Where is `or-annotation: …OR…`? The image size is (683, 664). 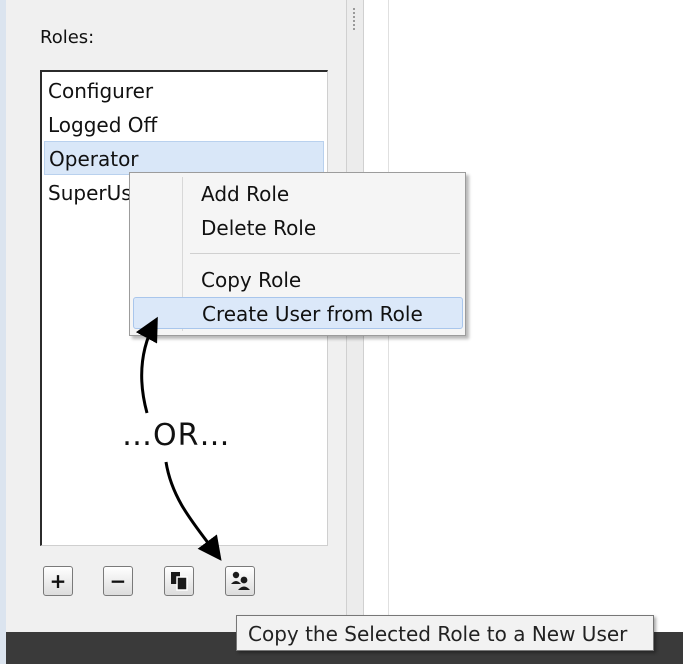
or-annotation: …OR… is located at coordinates (176, 435).